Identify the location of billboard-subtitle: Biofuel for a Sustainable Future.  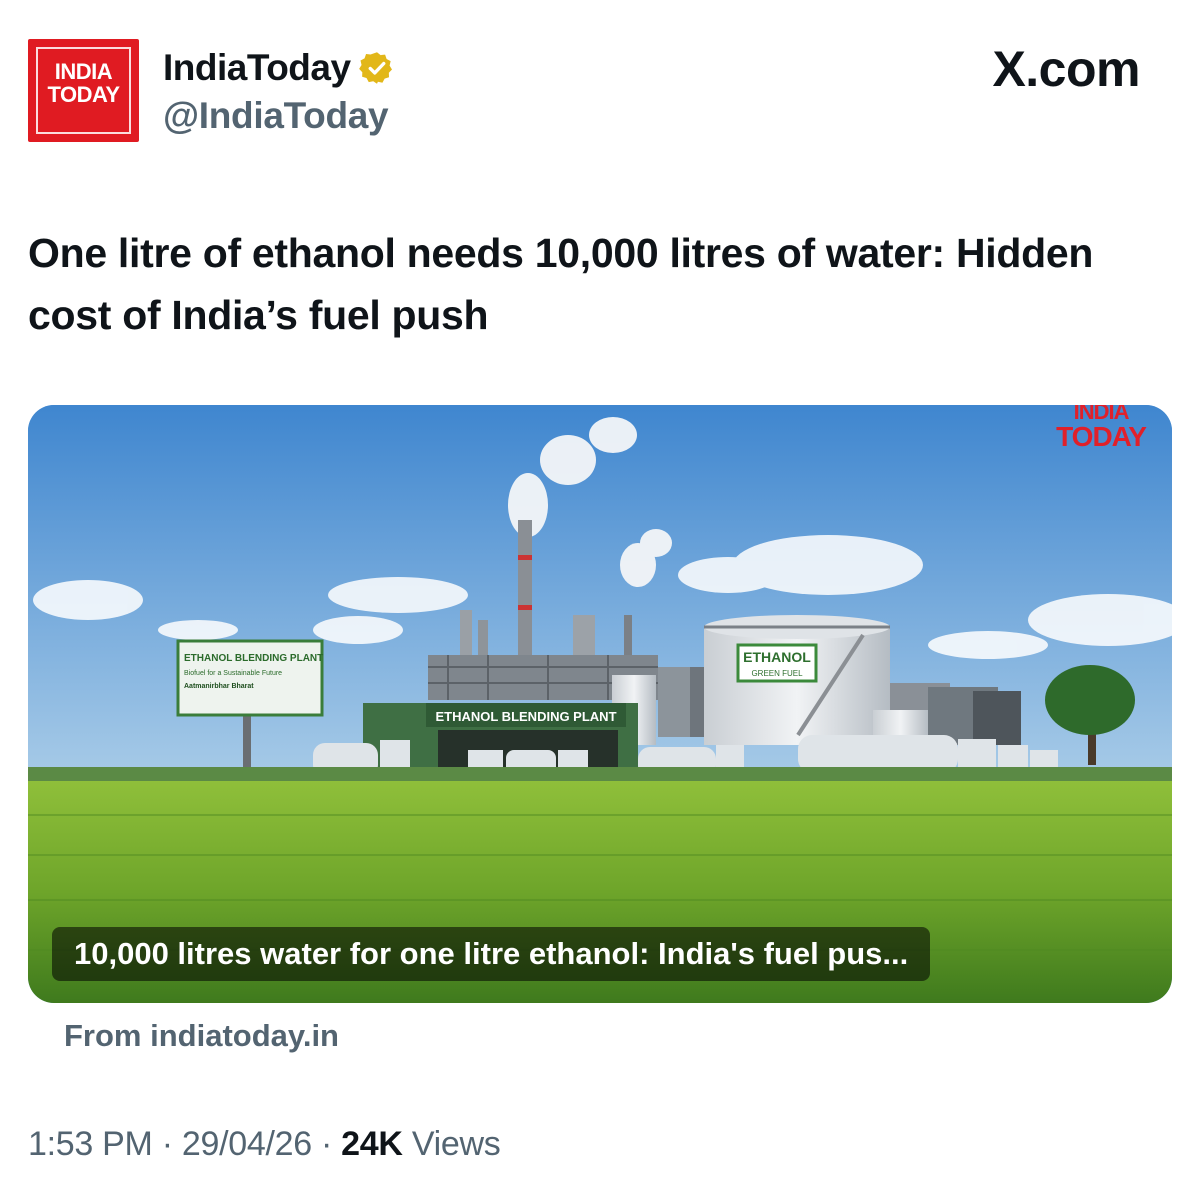
(233, 673).